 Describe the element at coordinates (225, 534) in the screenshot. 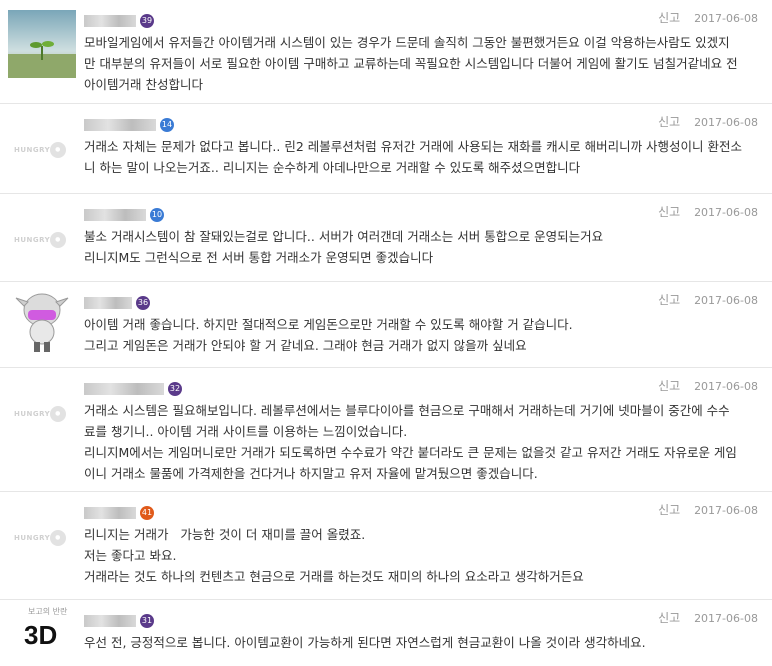

I see `comment-line: 리니지는 거래가 가능한 것이 더 재미를 끌어 올렸죠.` at that location.